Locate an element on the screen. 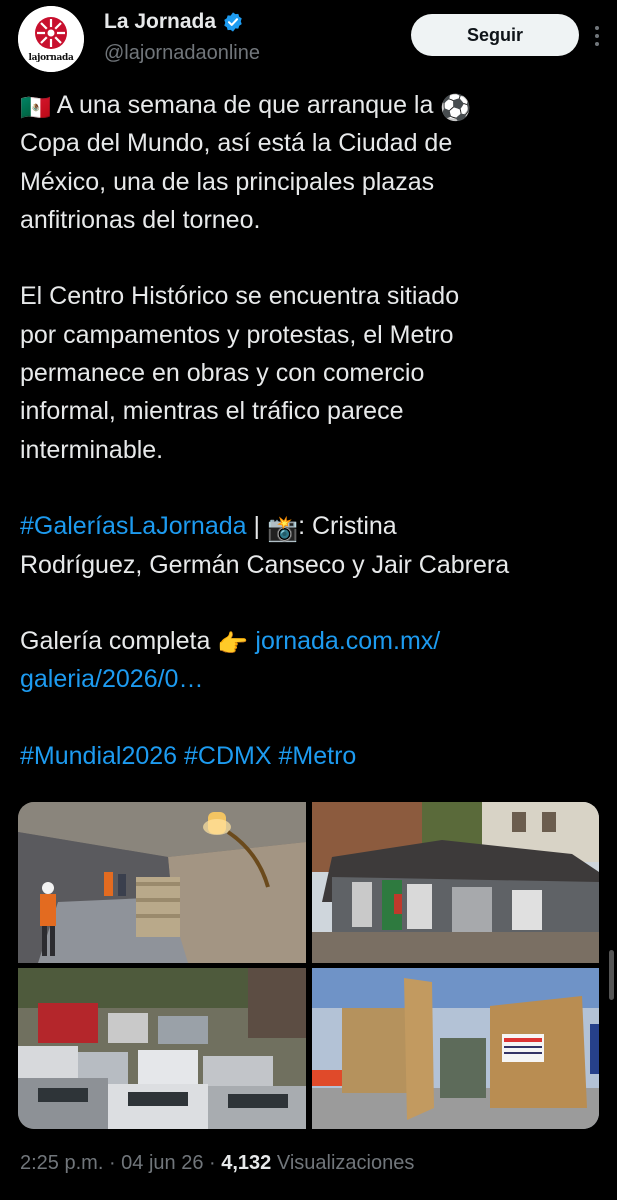 Image resolution: width=617 pixels, height=1200 pixels. soccer-ball-icon: ⚽ is located at coordinates (456, 108).